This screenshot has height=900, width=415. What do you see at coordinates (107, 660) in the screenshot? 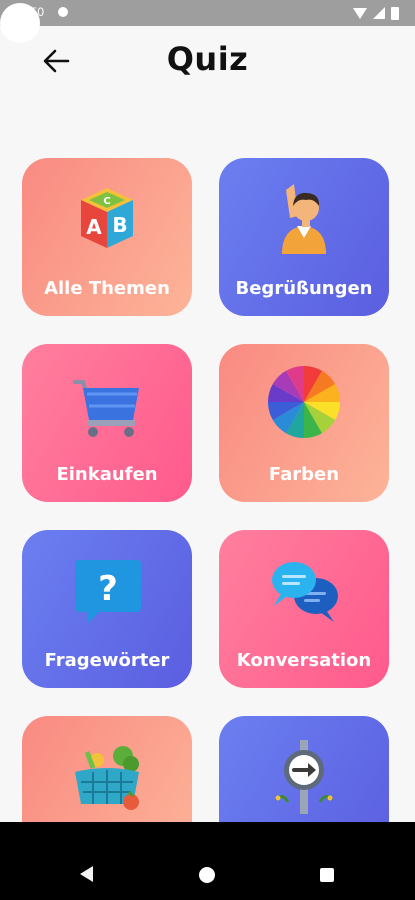
I see `category-label: Fragewörter` at bounding box center [107, 660].